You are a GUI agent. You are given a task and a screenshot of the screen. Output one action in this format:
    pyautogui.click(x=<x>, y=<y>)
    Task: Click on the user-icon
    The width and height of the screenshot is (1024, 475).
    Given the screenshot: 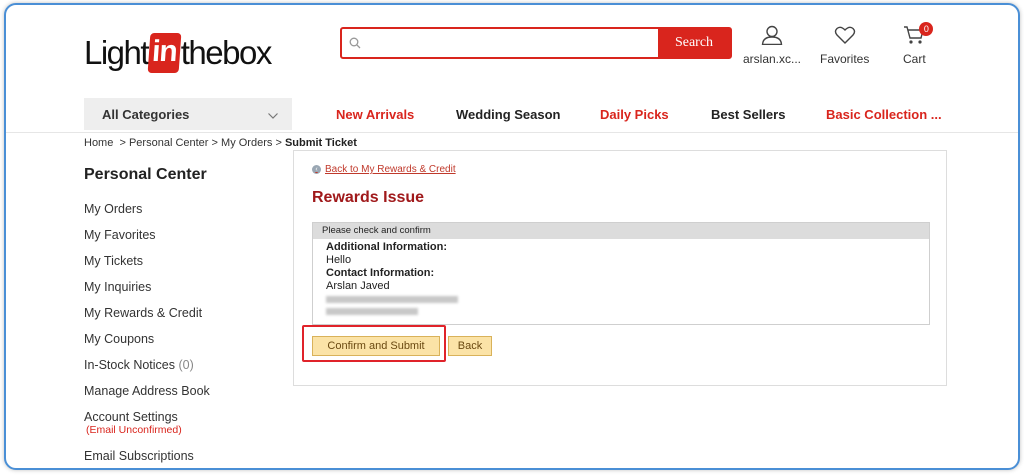 What is the action you would take?
    pyautogui.click(x=772, y=36)
    